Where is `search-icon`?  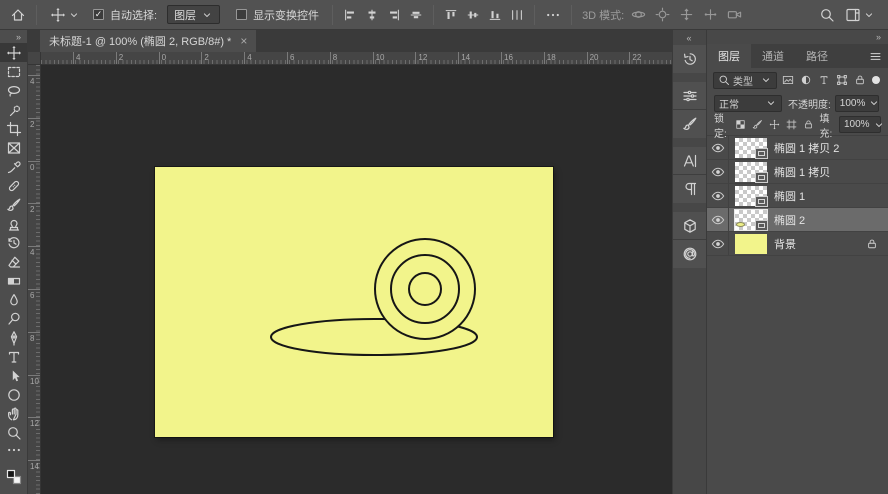
search-icon is located at coordinates (827, 15).